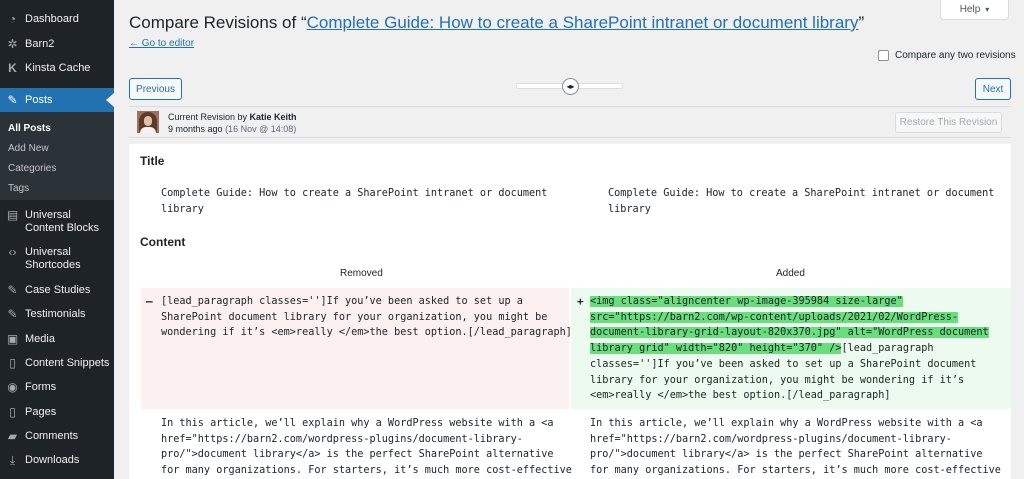  What do you see at coordinates (149, 301) in the screenshot?
I see `removed-sign: –` at bounding box center [149, 301].